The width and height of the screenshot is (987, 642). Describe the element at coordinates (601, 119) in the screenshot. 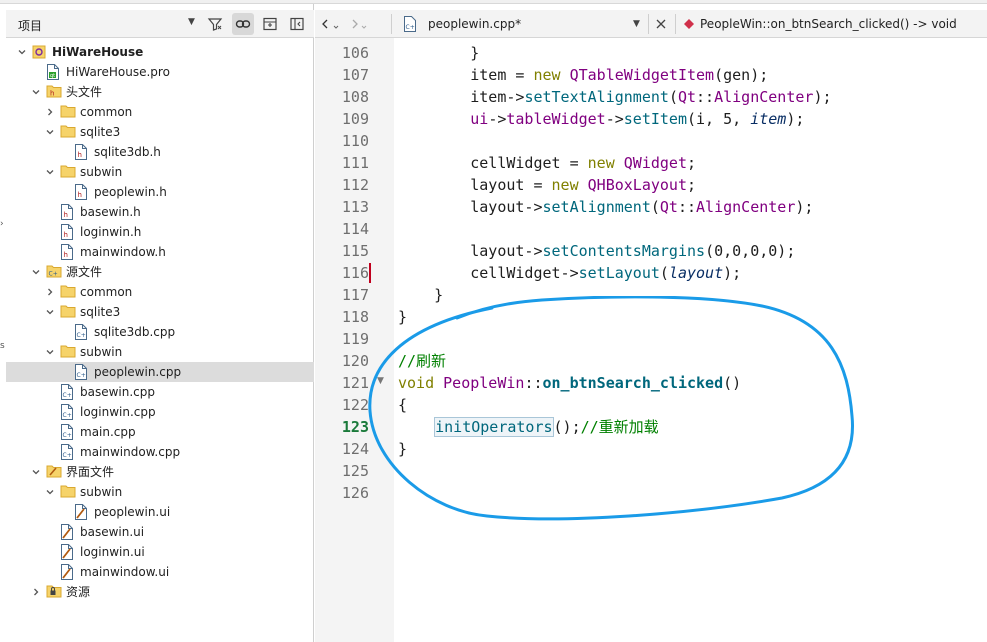

I see `code-line: ui->tableWidget->setItem(i, 5, item);` at that location.